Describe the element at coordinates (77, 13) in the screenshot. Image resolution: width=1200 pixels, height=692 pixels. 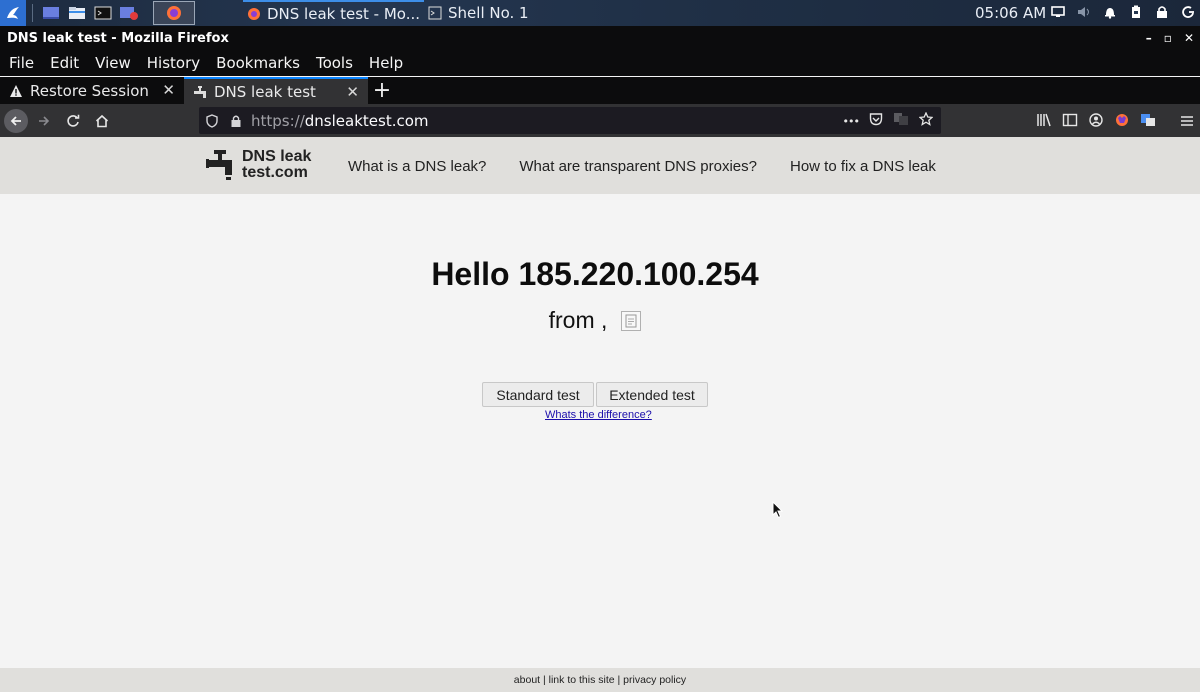
I see `file-manager-icon` at that location.